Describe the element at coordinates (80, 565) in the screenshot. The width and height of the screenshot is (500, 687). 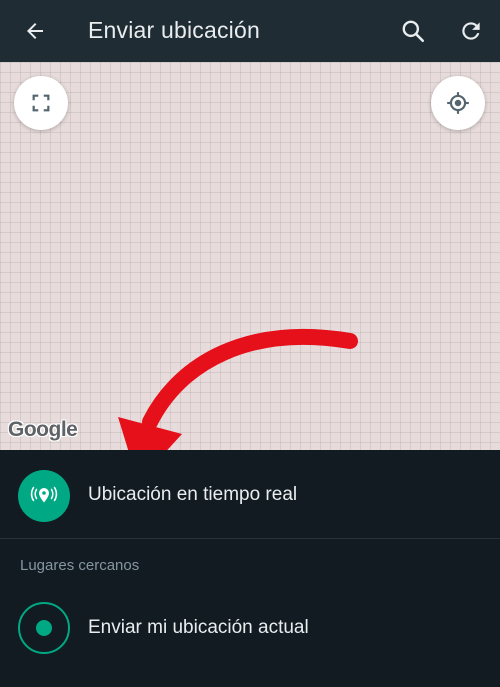
I see `nearby-places-header: Lugares cercanos` at that location.